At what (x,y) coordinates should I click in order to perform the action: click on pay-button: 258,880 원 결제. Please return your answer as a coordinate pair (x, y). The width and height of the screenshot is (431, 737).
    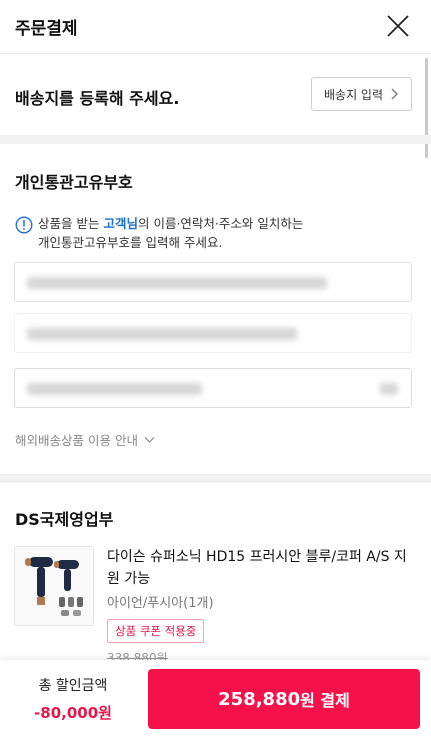
    Looking at the image, I should click on (284, 699).